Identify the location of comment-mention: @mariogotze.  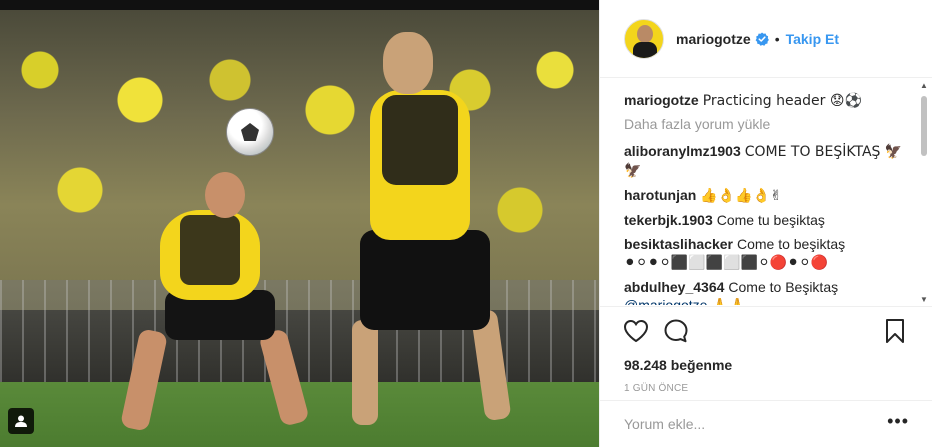
(665, 301).